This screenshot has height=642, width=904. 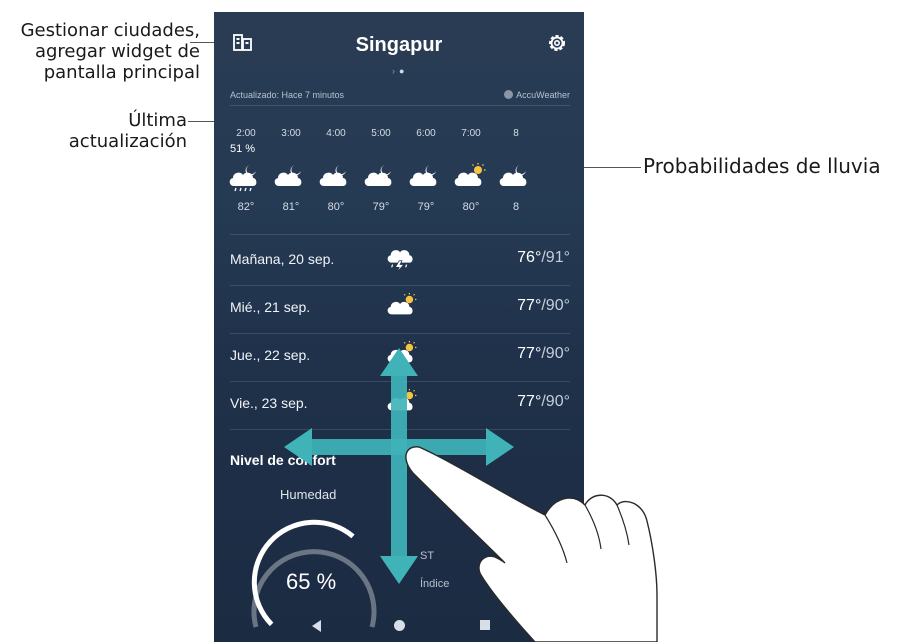 I want to click on hour-temperature: 82°, so click(x=246, y=207).